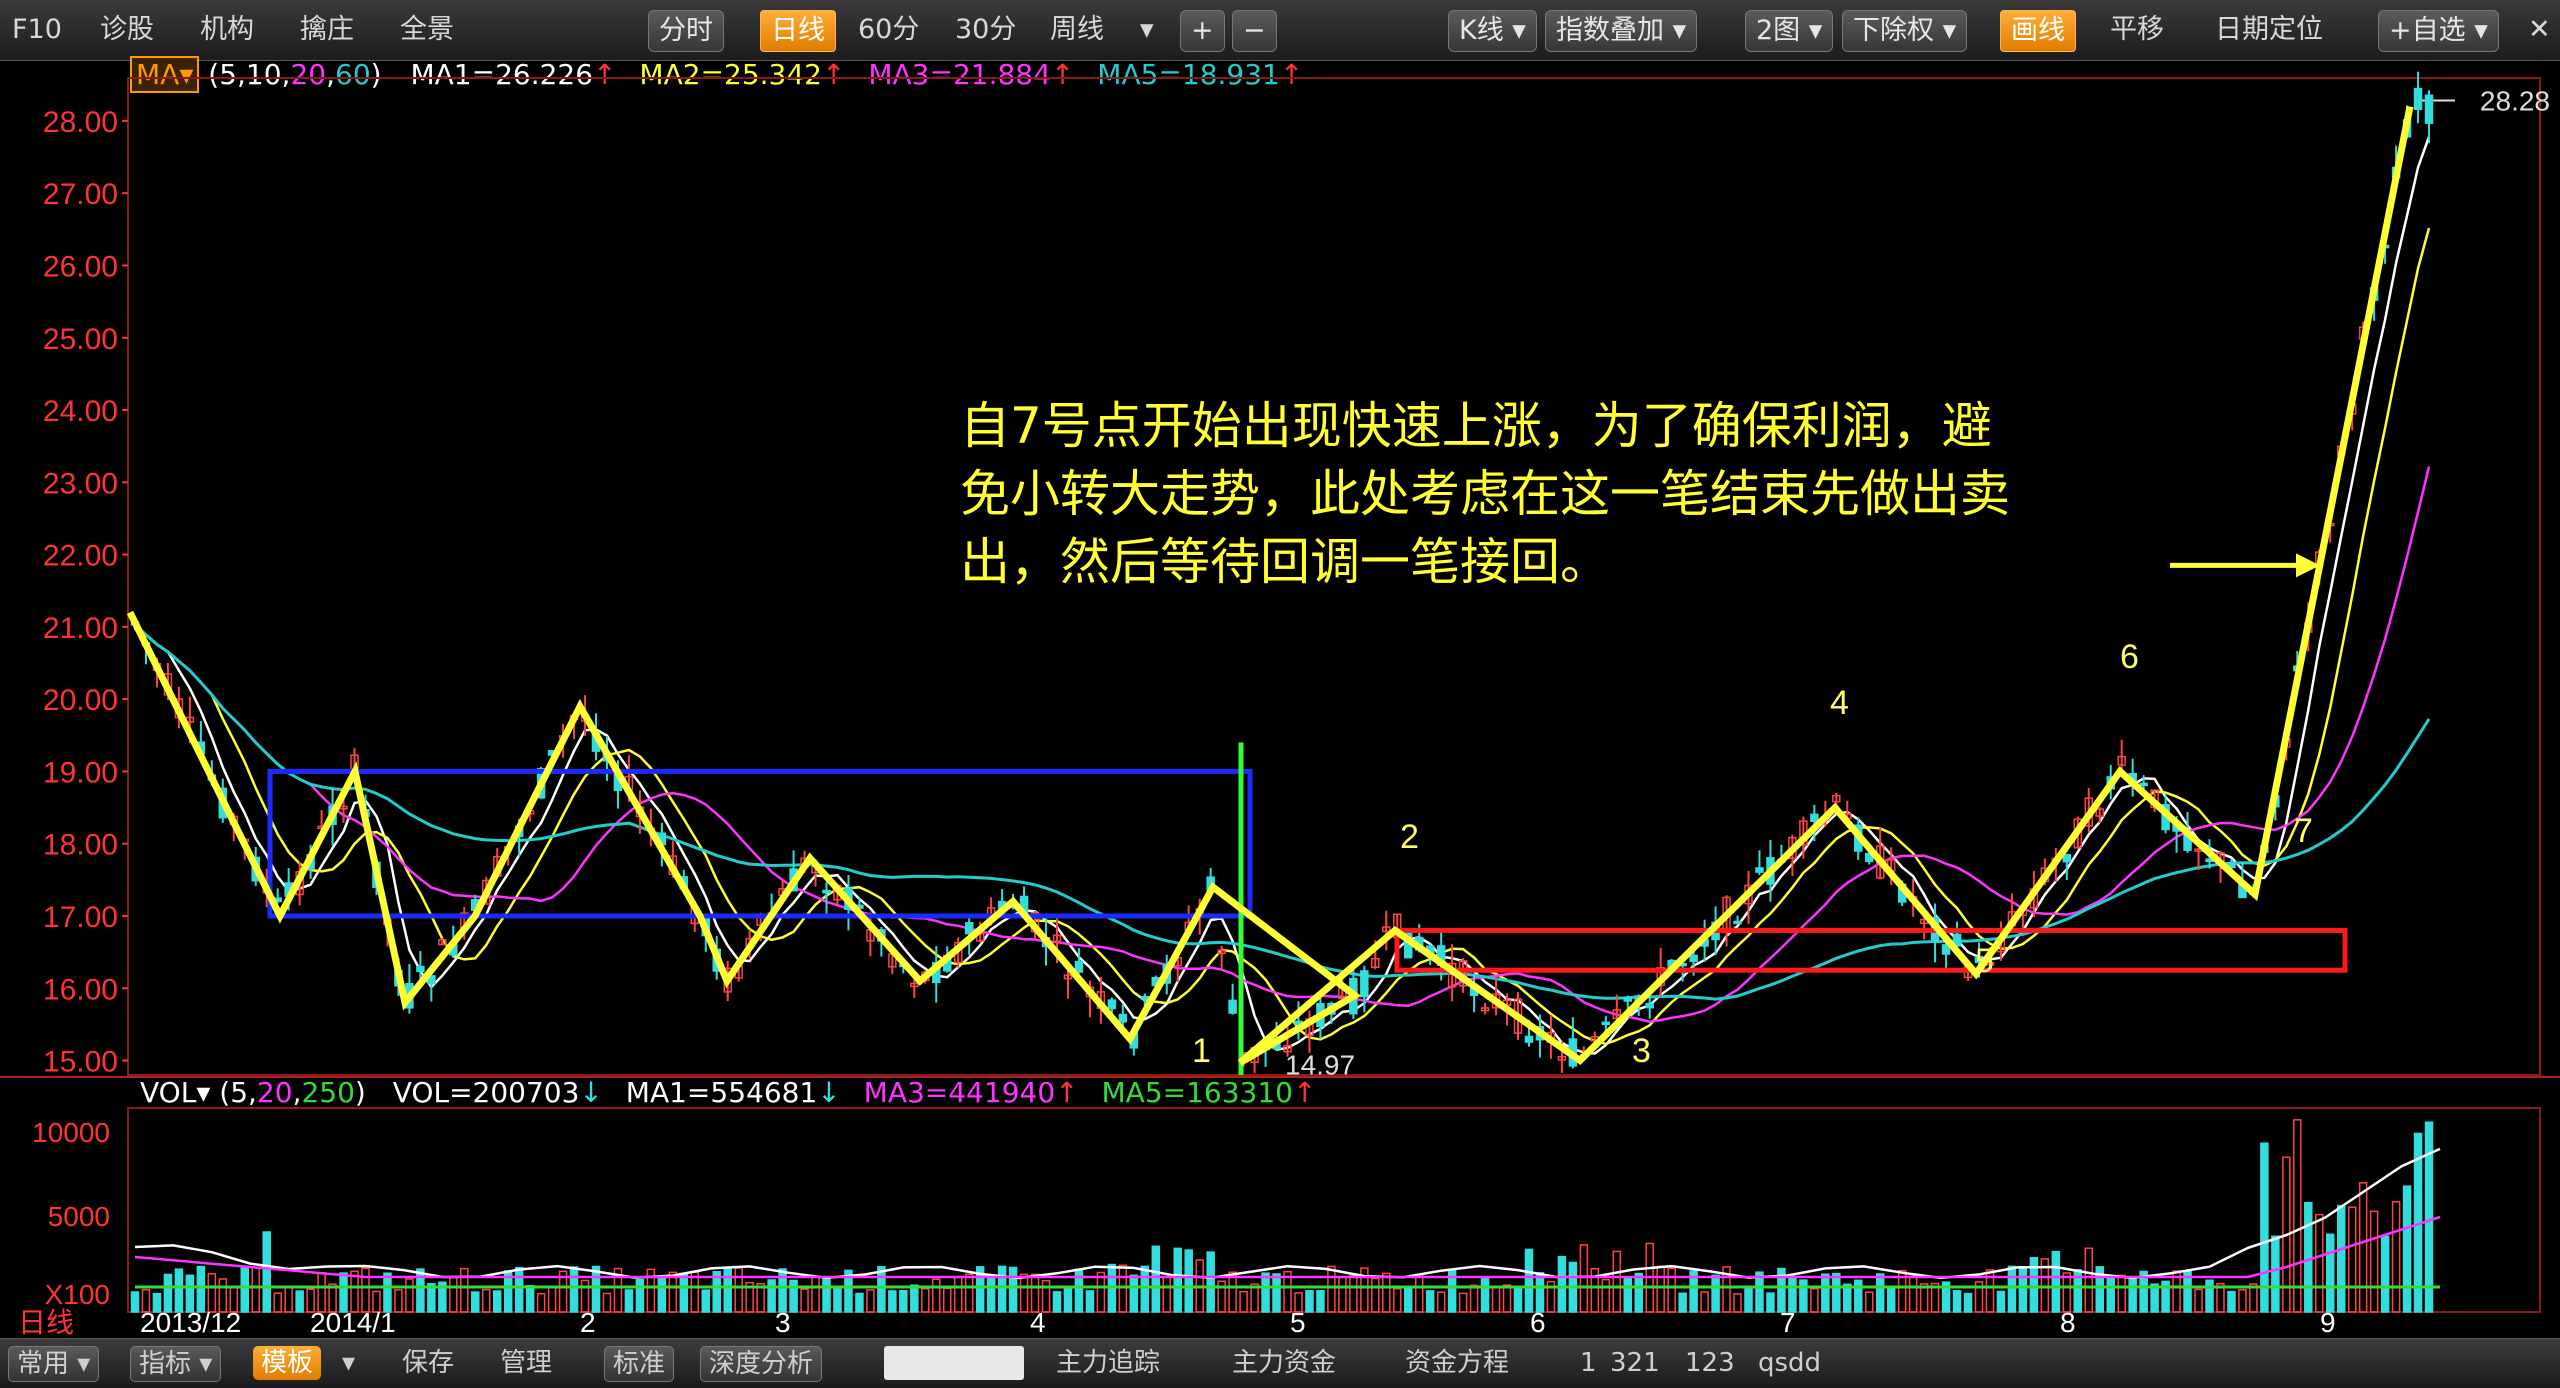  Describe the element at coordinates (639, 1364) in the screenshot. I see `standard-tab: 标准` at that location.